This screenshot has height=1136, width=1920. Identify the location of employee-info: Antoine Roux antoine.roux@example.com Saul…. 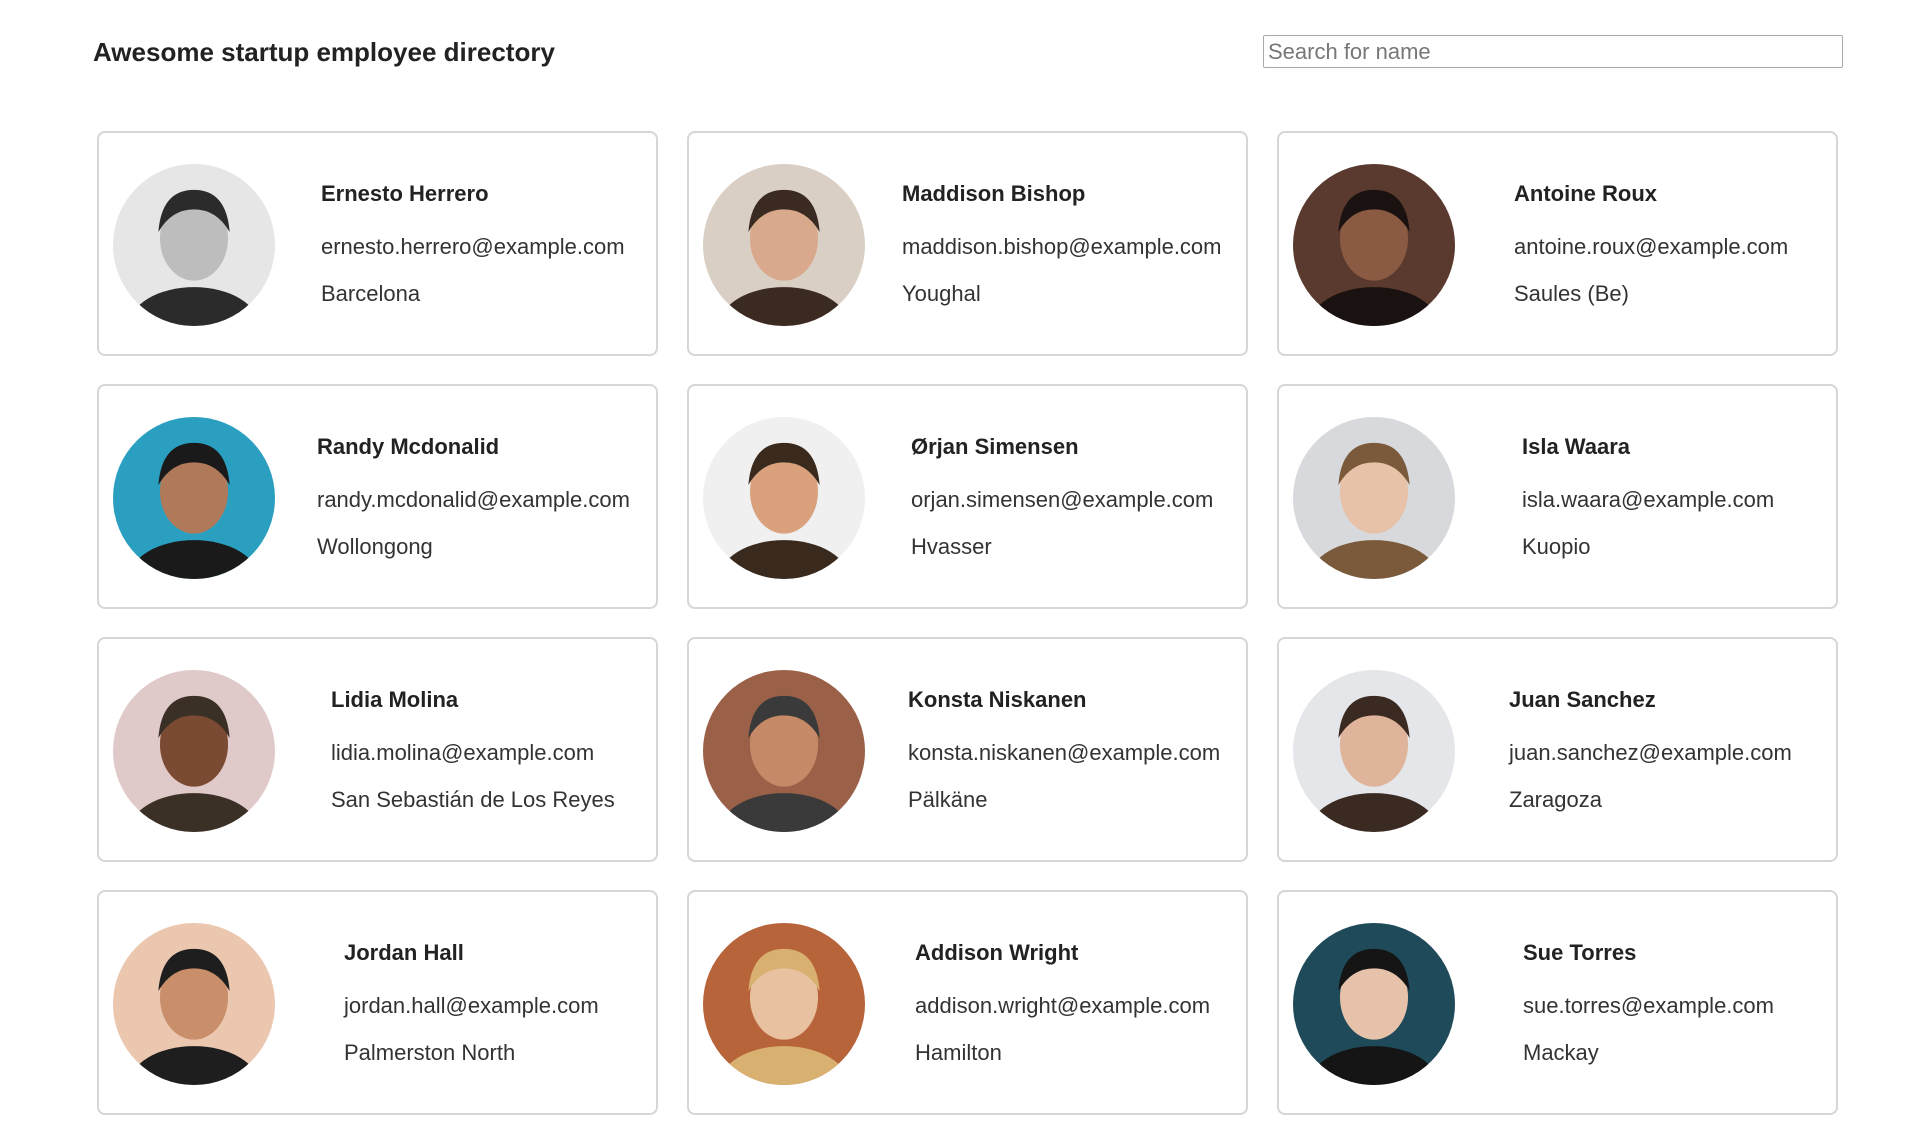
(1651, 244).